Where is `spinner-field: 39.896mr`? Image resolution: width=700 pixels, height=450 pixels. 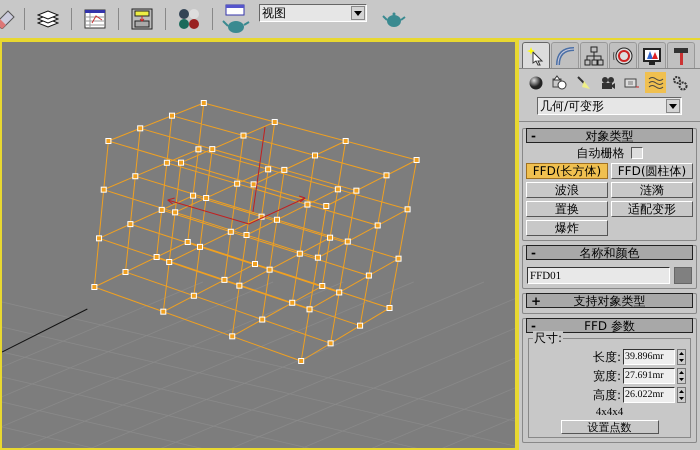
spinner-field: 39.896mr is located at coordinates (649, 357).